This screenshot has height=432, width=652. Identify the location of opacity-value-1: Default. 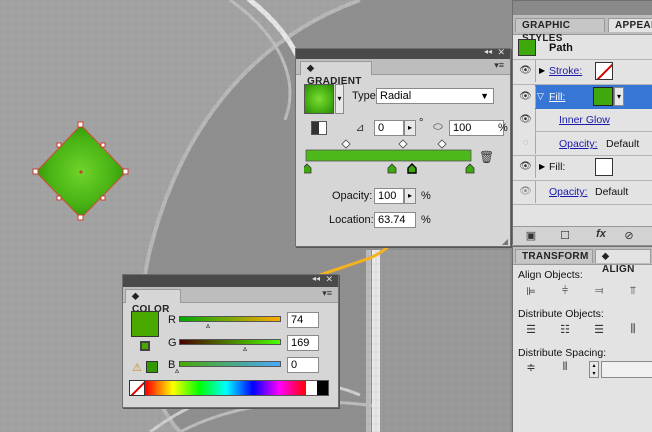
(623, 144).